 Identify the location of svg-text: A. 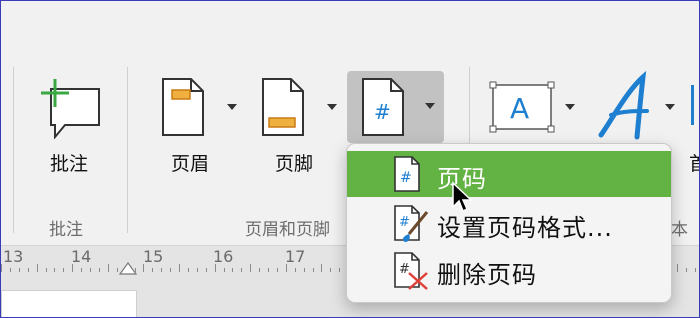
(519, 108).